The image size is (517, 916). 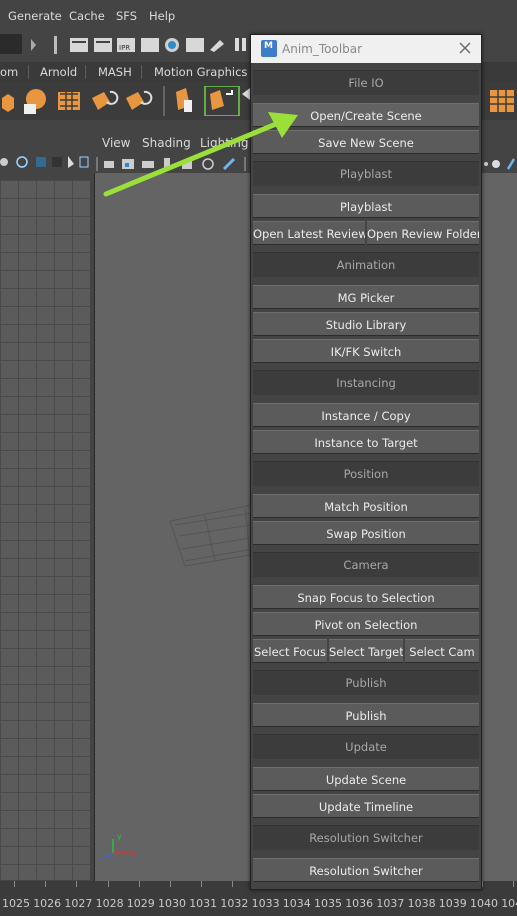 I want to click on playblast-button: Playblast, so click(x=366, y=206).